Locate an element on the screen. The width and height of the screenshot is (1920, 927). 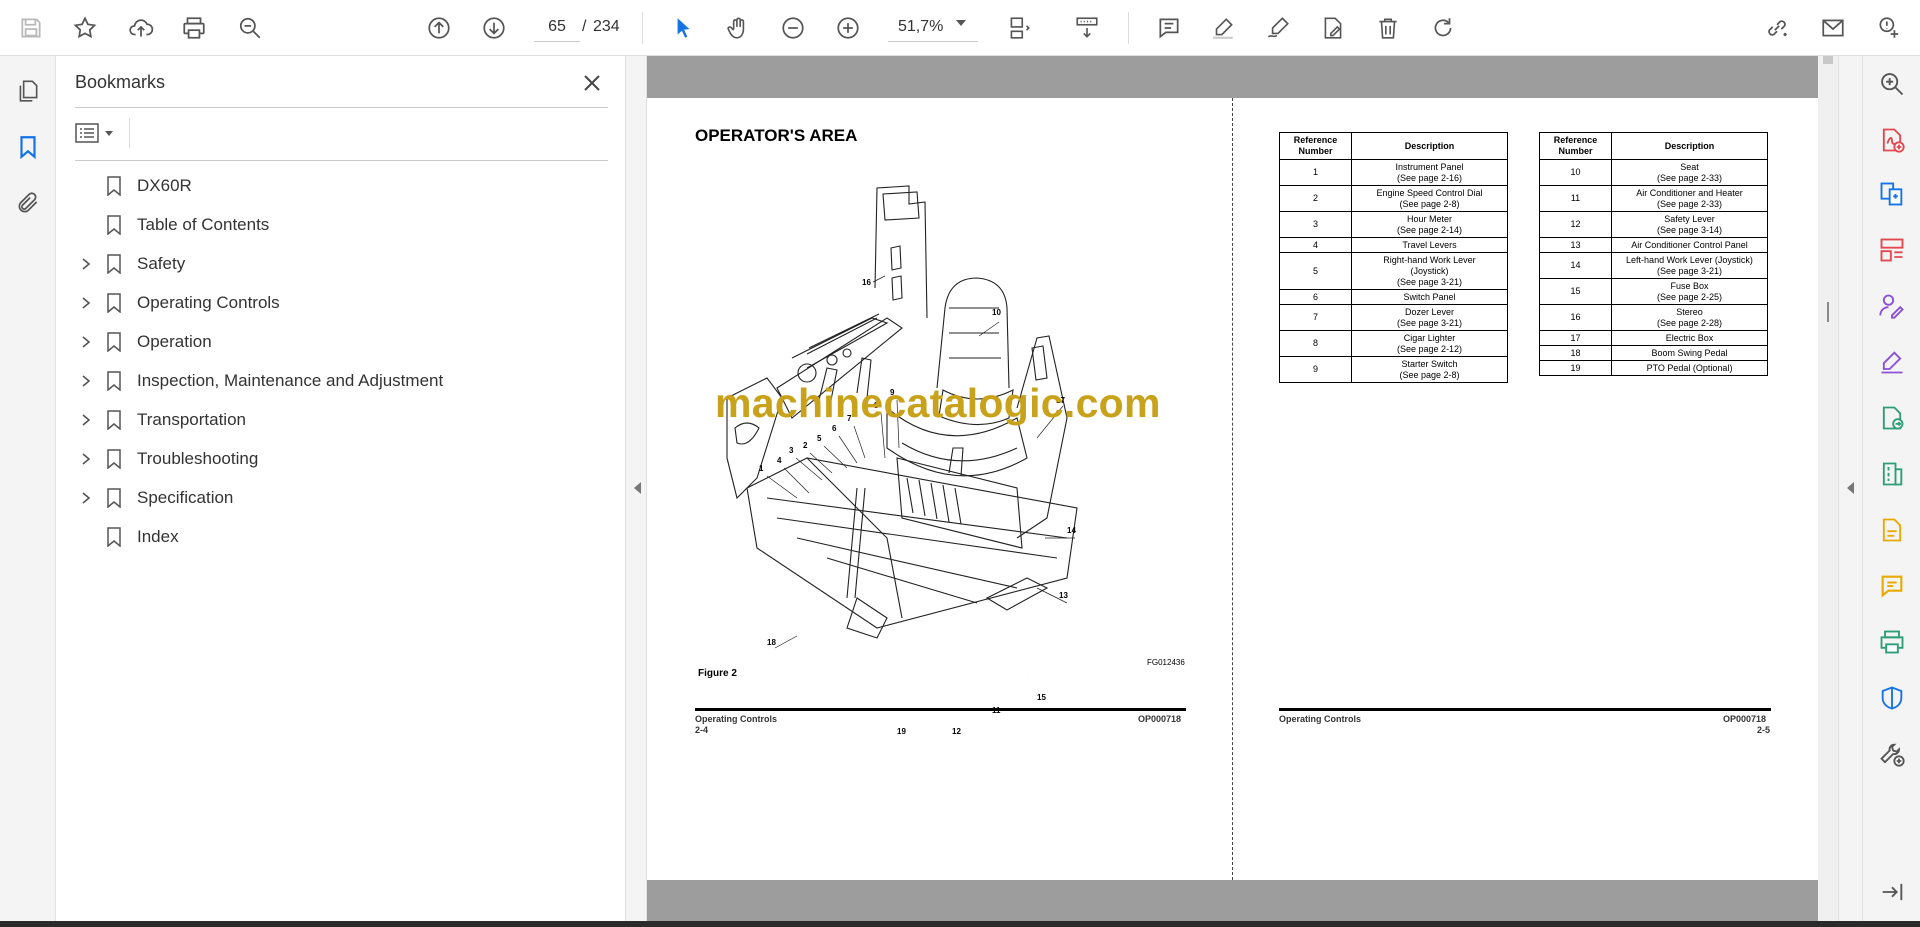
comment-icon is located at coordinates (1169, 28).